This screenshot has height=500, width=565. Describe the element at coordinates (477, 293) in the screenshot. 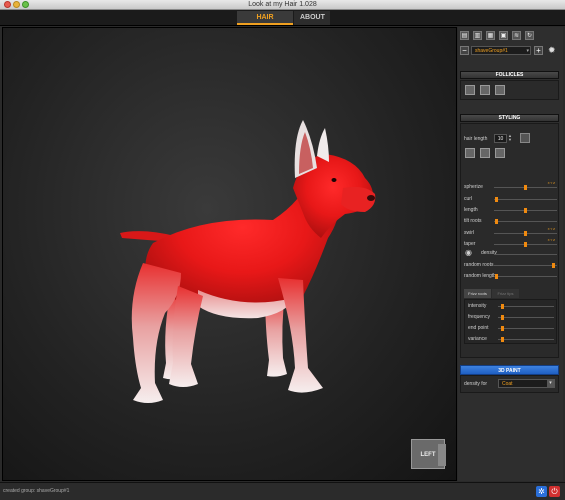

I see `tab-frizz-roots: Frizz roots` at that location.